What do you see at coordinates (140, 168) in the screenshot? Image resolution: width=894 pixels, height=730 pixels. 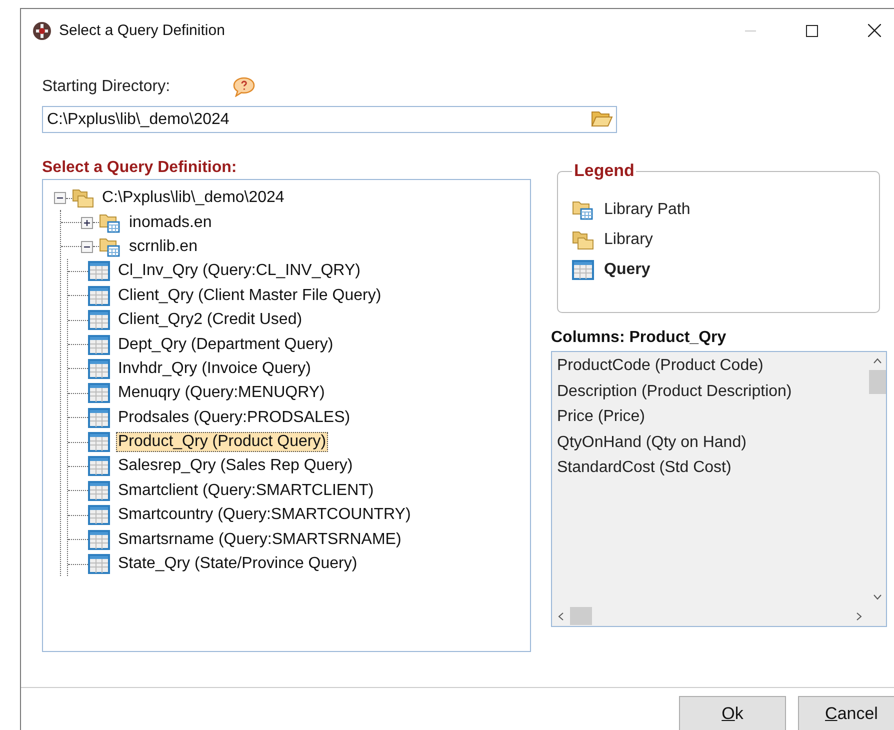 I see `section-title: Select a Query Definition:` at bounding box center [140, 168].